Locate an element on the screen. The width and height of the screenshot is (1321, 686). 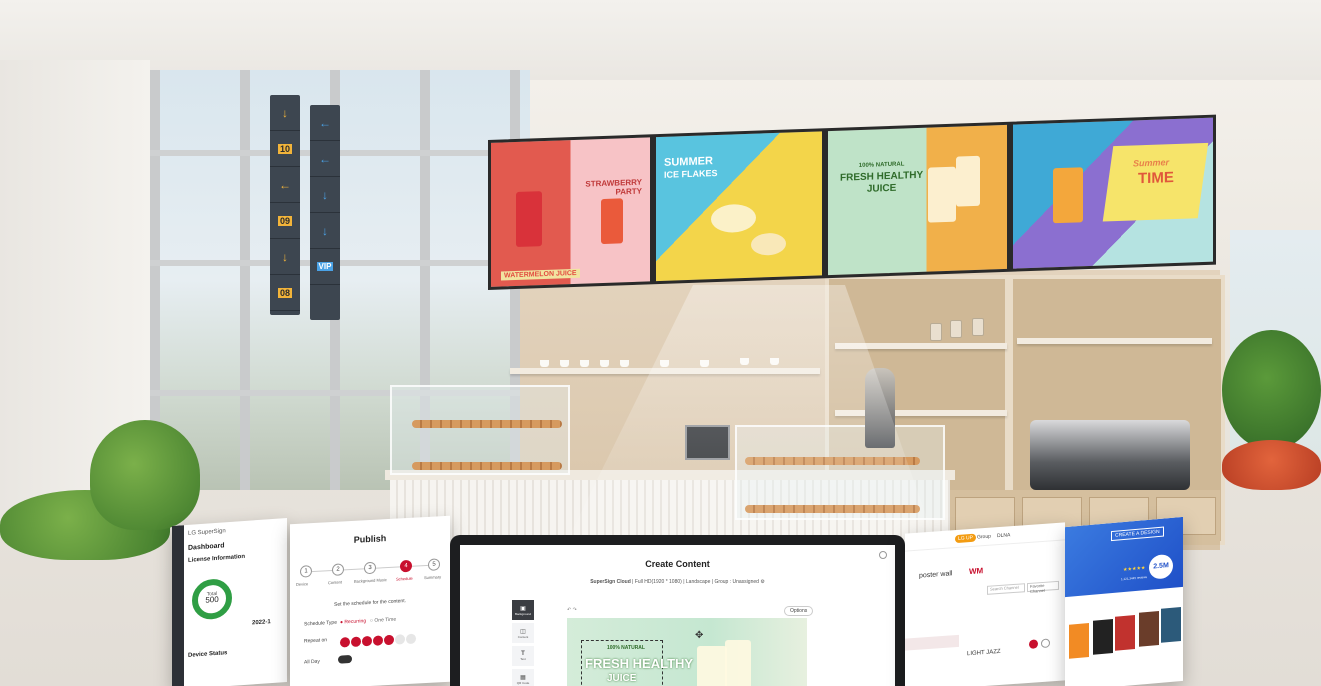
tool-text: T Text is located at coordinates (523, 656).